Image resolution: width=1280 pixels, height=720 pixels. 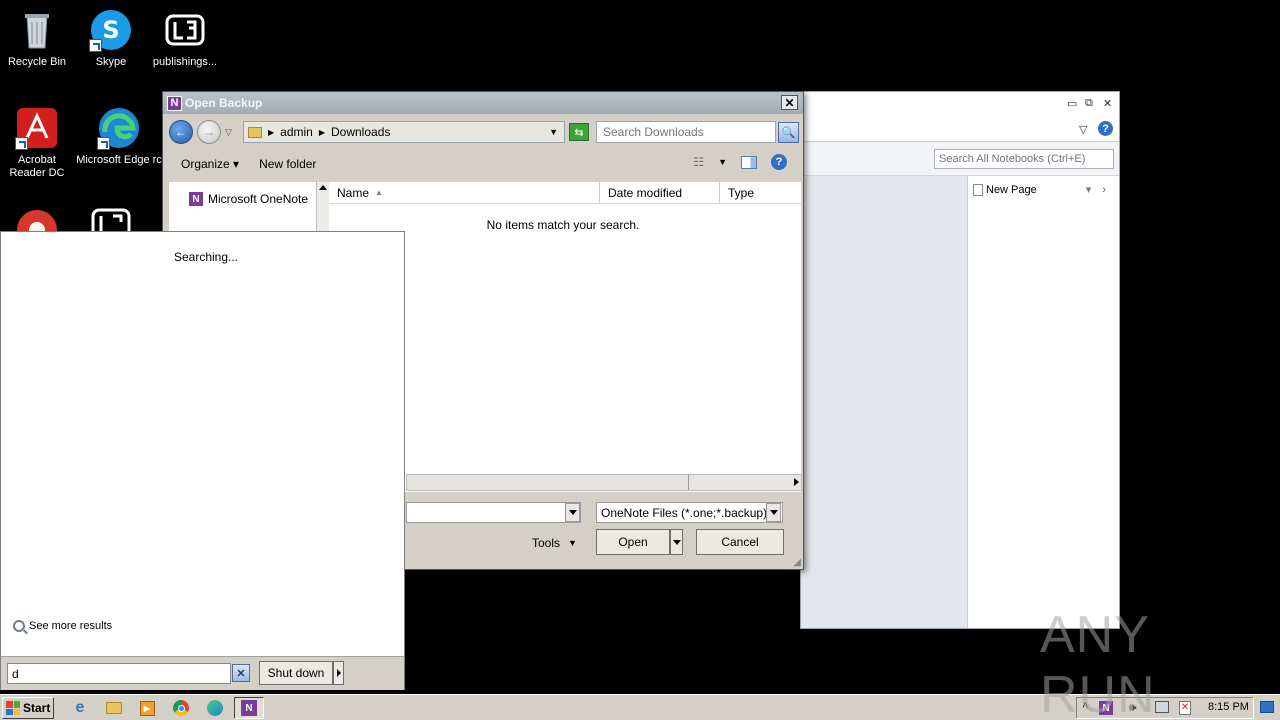 I want to click on start-label: Start, so click(x=37, y=708).